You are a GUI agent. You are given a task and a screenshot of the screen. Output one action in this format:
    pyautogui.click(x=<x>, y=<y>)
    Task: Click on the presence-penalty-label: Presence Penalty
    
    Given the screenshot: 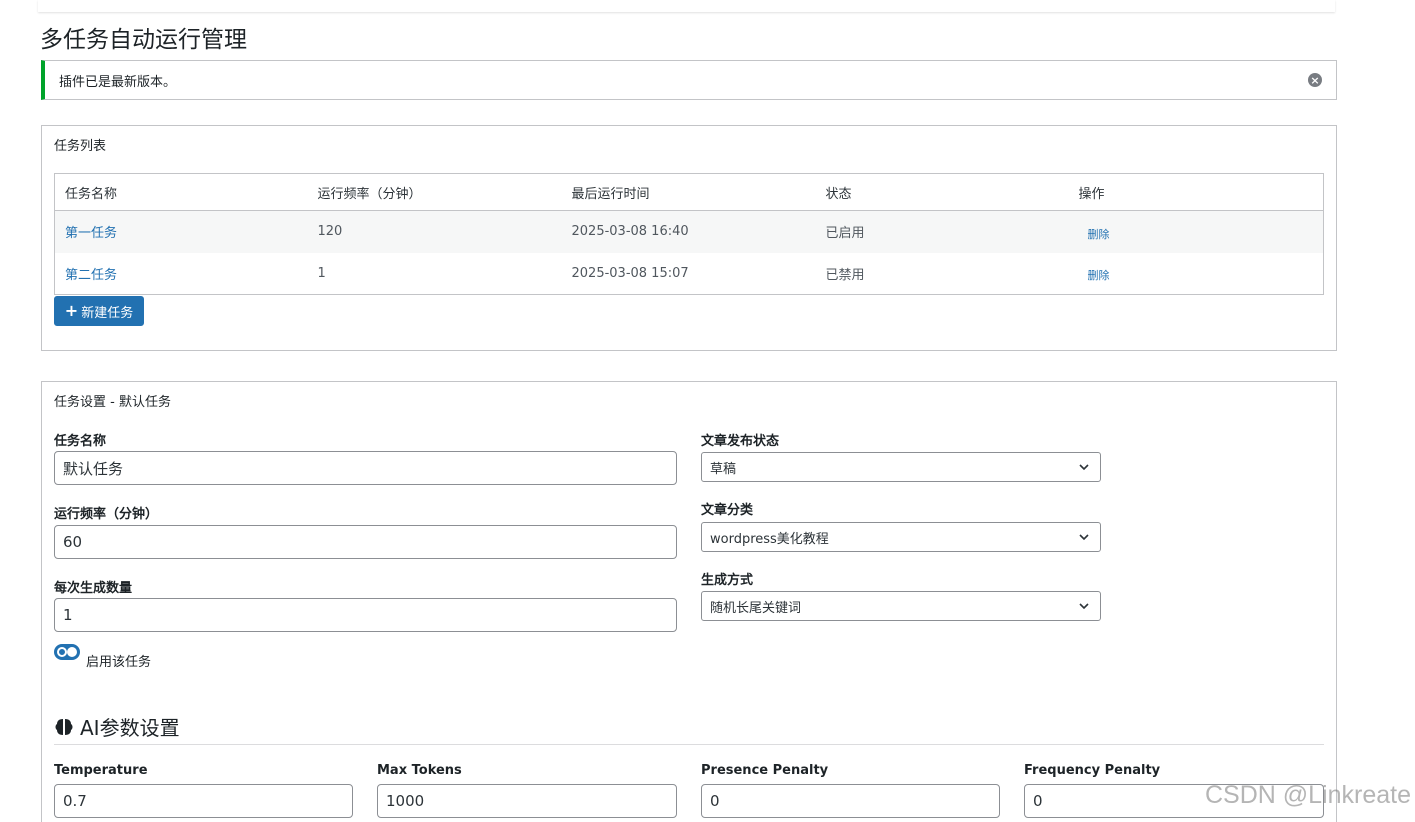 What is the action you would take?
    pyautogui.click(x=765, y=770)
    